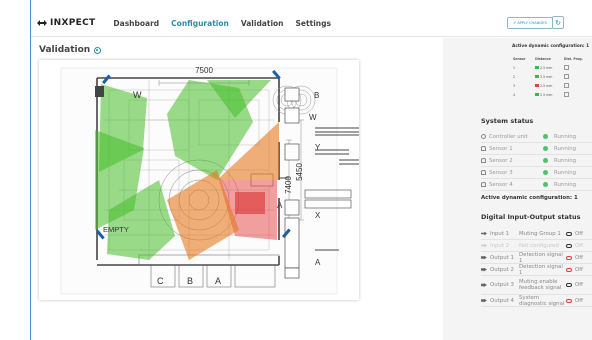  Describe the element at coordinates (514, 76) in the screenshot. I see `cell-sensor: 2` at that location.